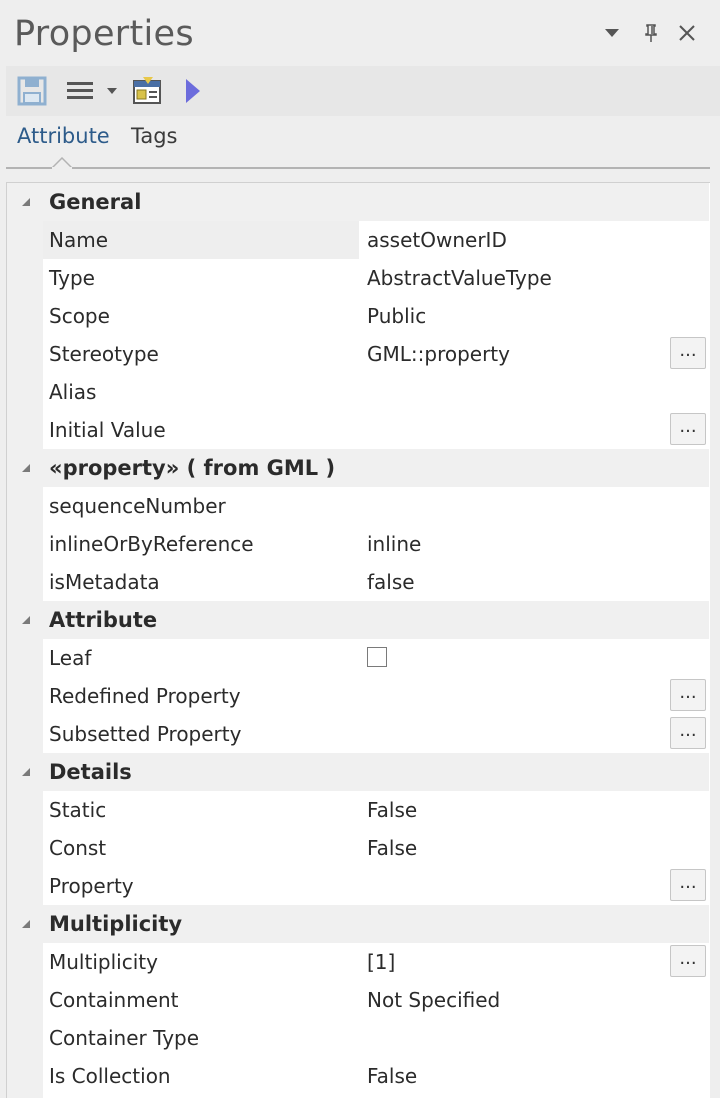  Describe the element at coordinates (151, 544) in the screenshot. I see `property-name: inlineOrByReference` at that location.